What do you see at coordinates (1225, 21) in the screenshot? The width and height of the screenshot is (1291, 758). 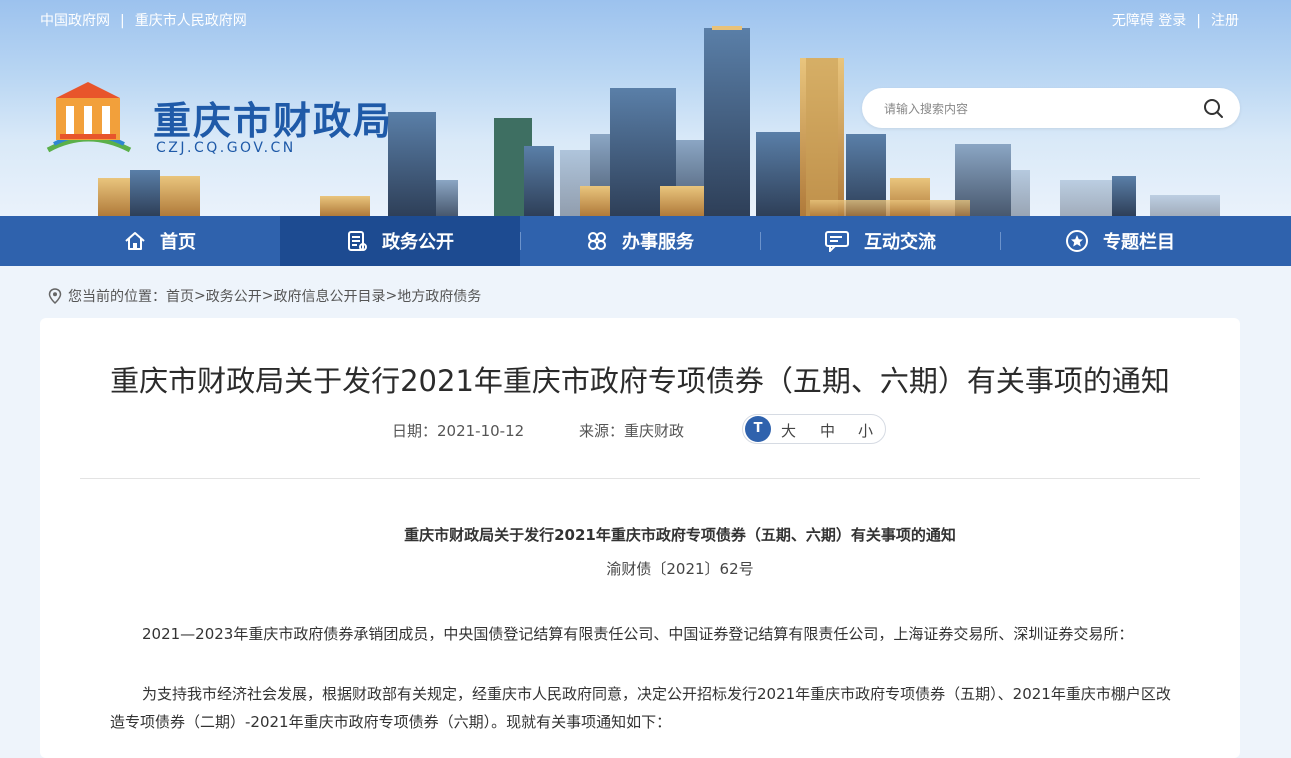 I see `register-link: 注册` at bounding box center [1225, 21].